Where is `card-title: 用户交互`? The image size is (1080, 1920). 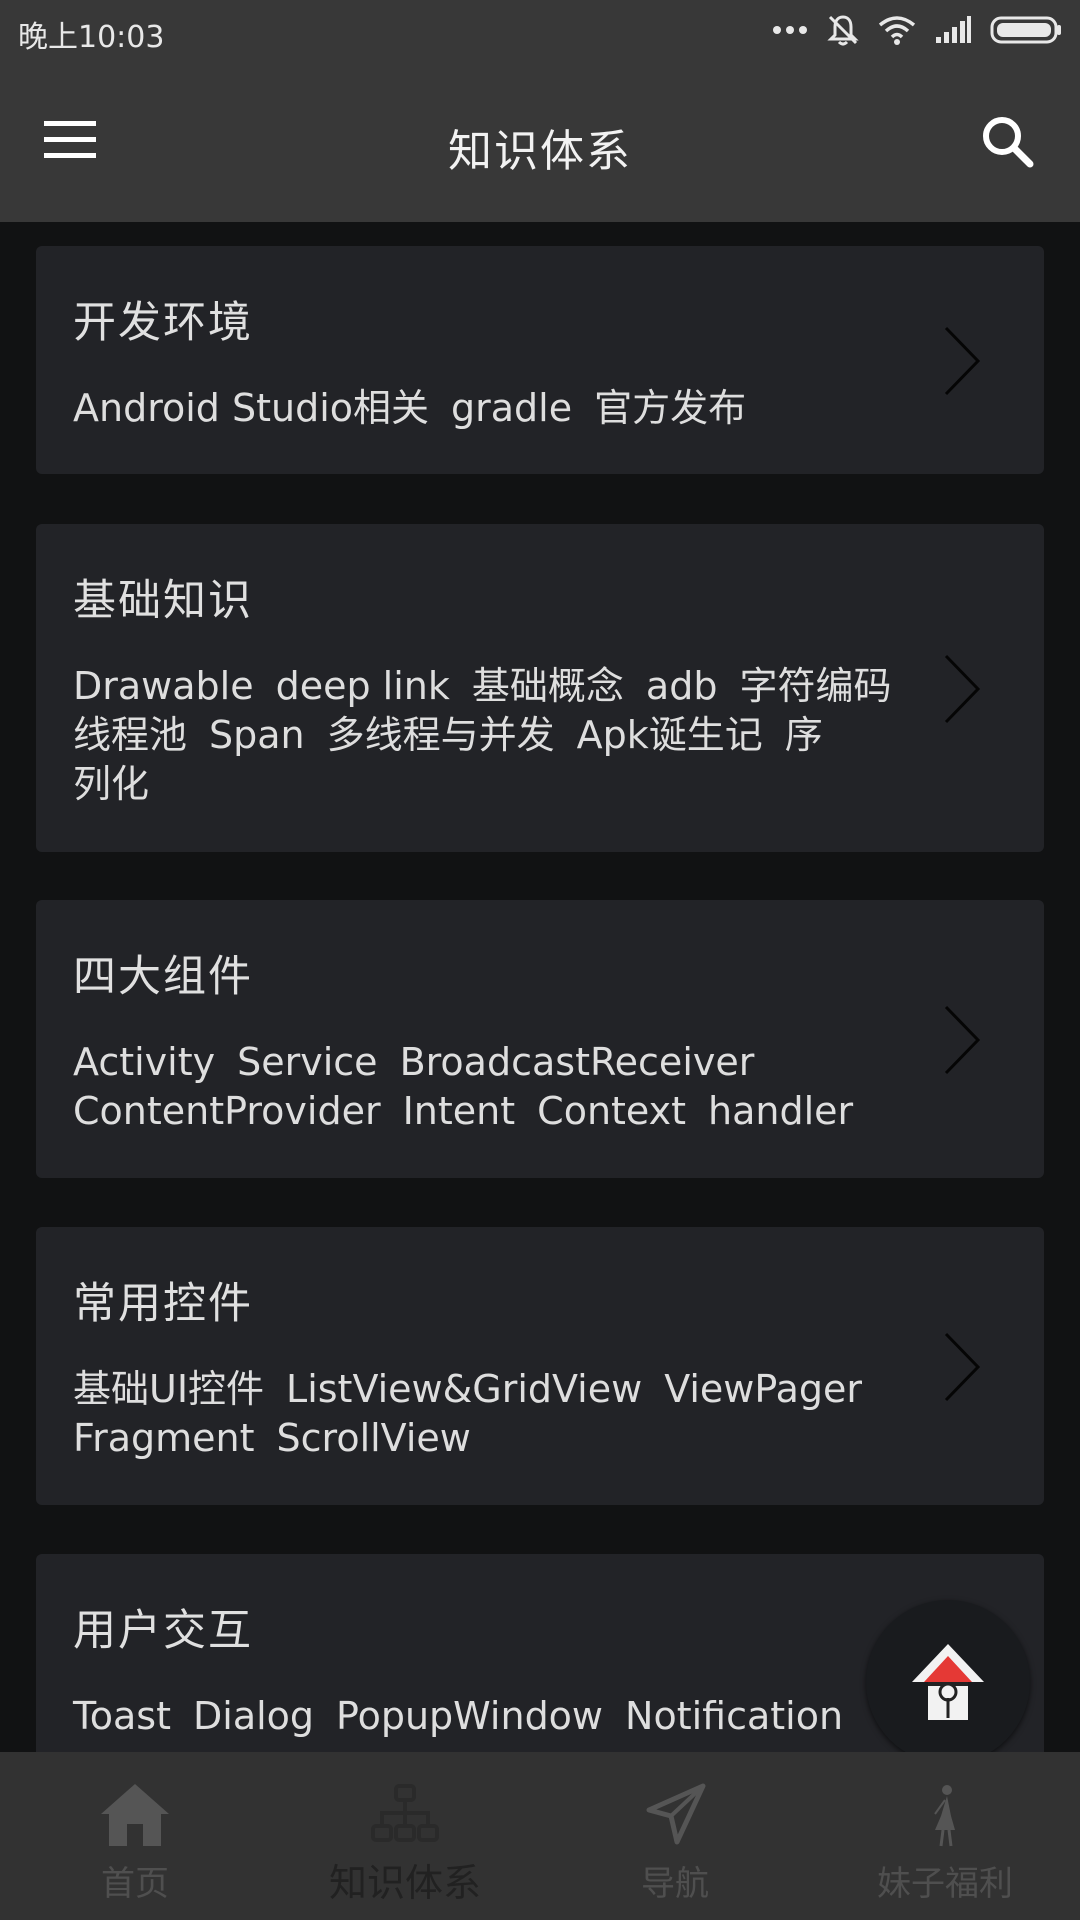 card-title: 用户交互 is located at coordinates (163, 1631).